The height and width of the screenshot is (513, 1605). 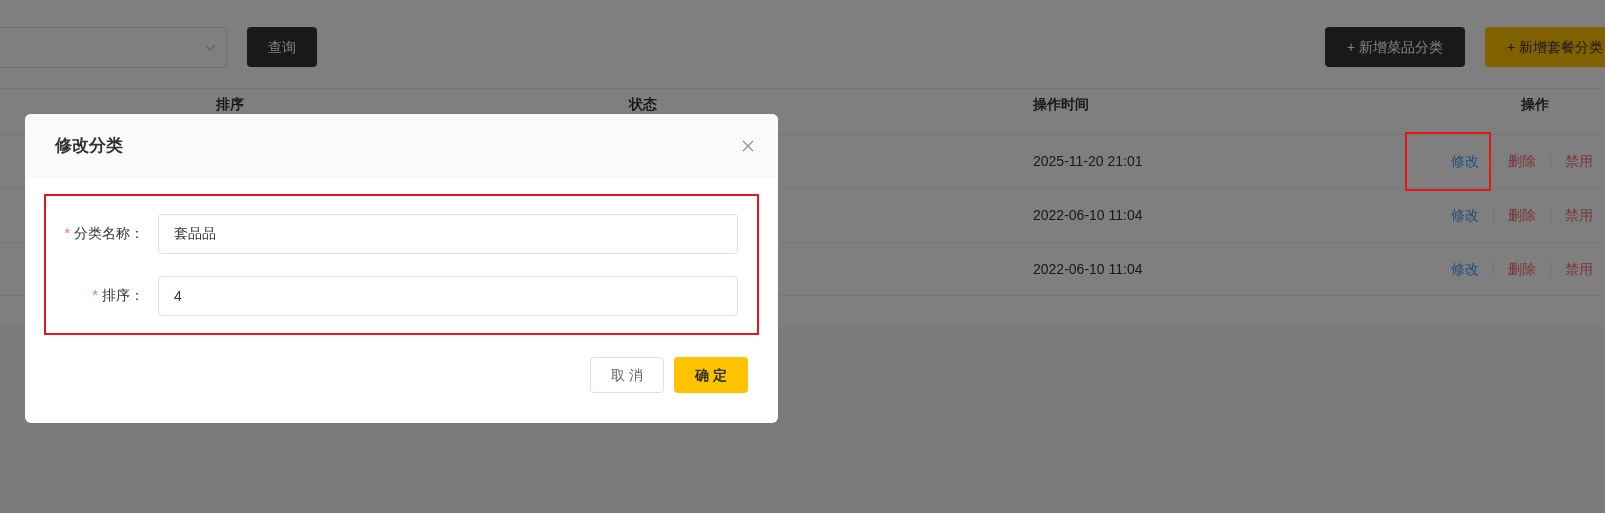 What do you see at coordinates (1061, 104) in the screenshot?
I see `column-header: 操作时间` at bounding box center [1061, 104].